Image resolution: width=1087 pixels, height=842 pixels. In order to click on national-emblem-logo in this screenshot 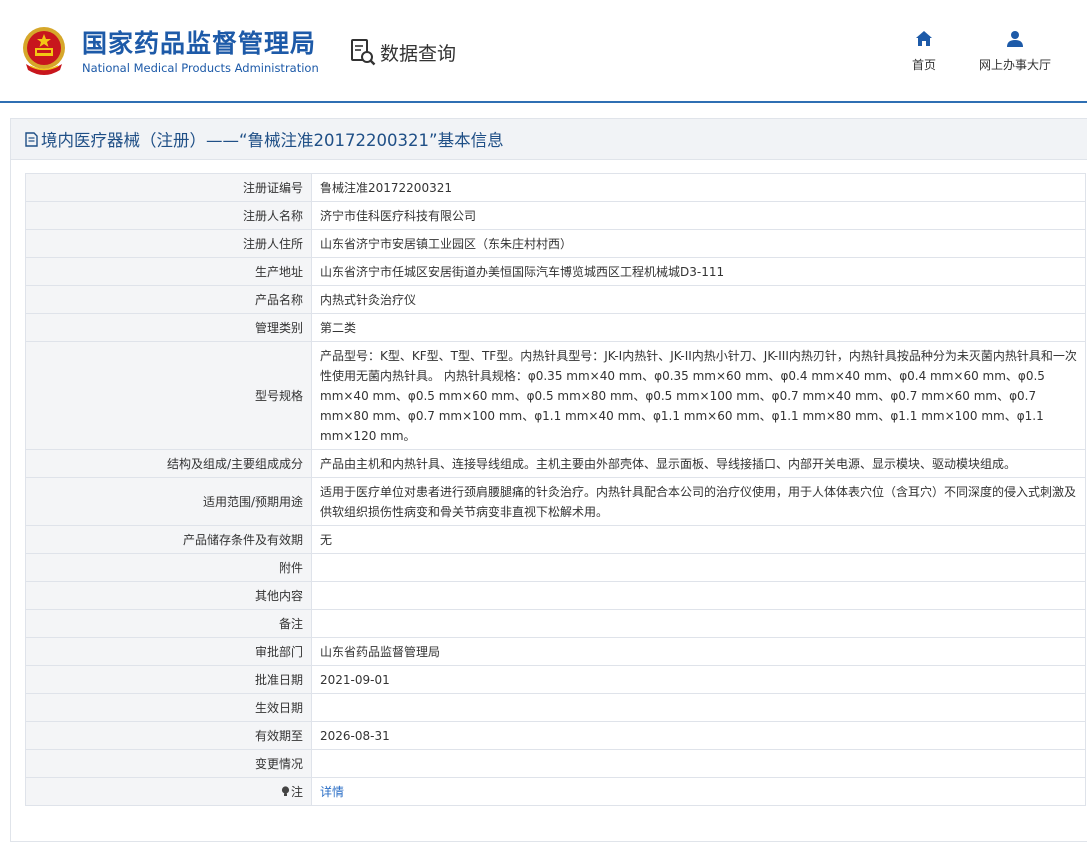, I will do `click(44, 51)`.